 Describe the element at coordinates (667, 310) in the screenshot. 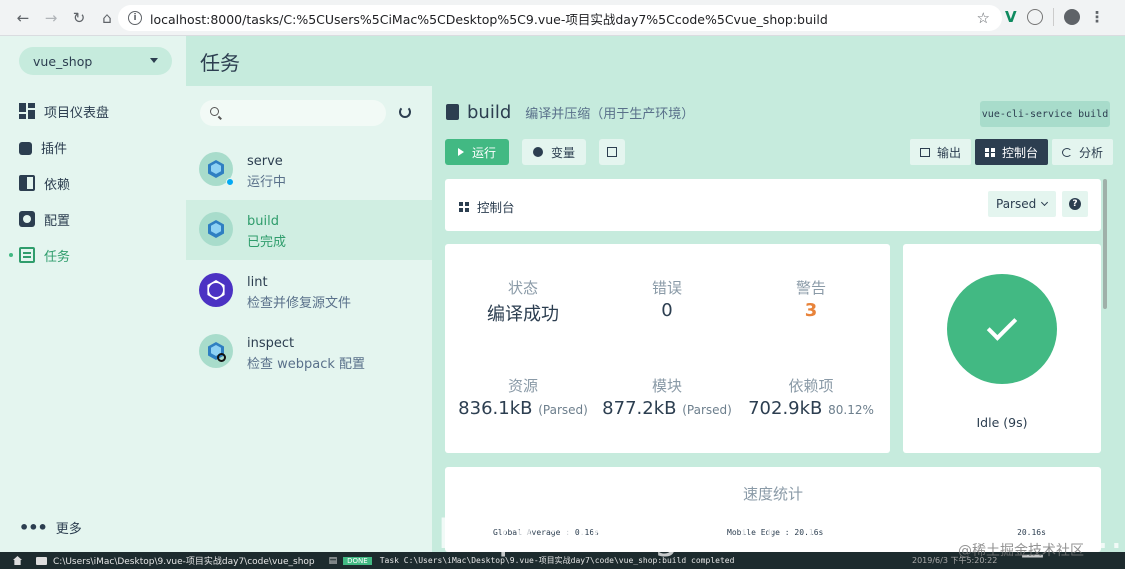

I see `stat-value: 0` at that location.